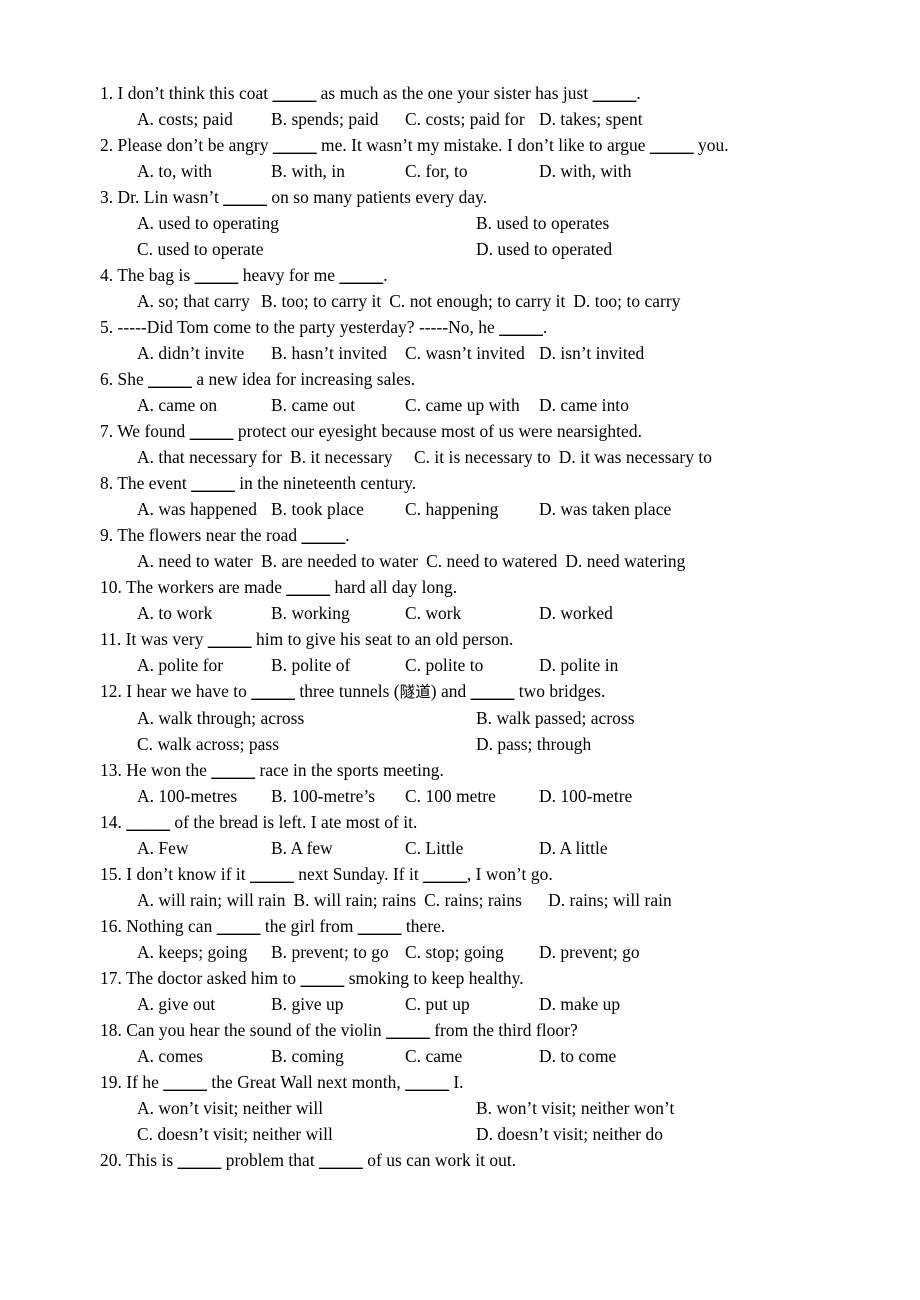 This screenshot has width=920, height=1300. Describe the element at coordinates (215, 900) in the screenshot. I see `answer-option: A. will rain; will rain` at that location.